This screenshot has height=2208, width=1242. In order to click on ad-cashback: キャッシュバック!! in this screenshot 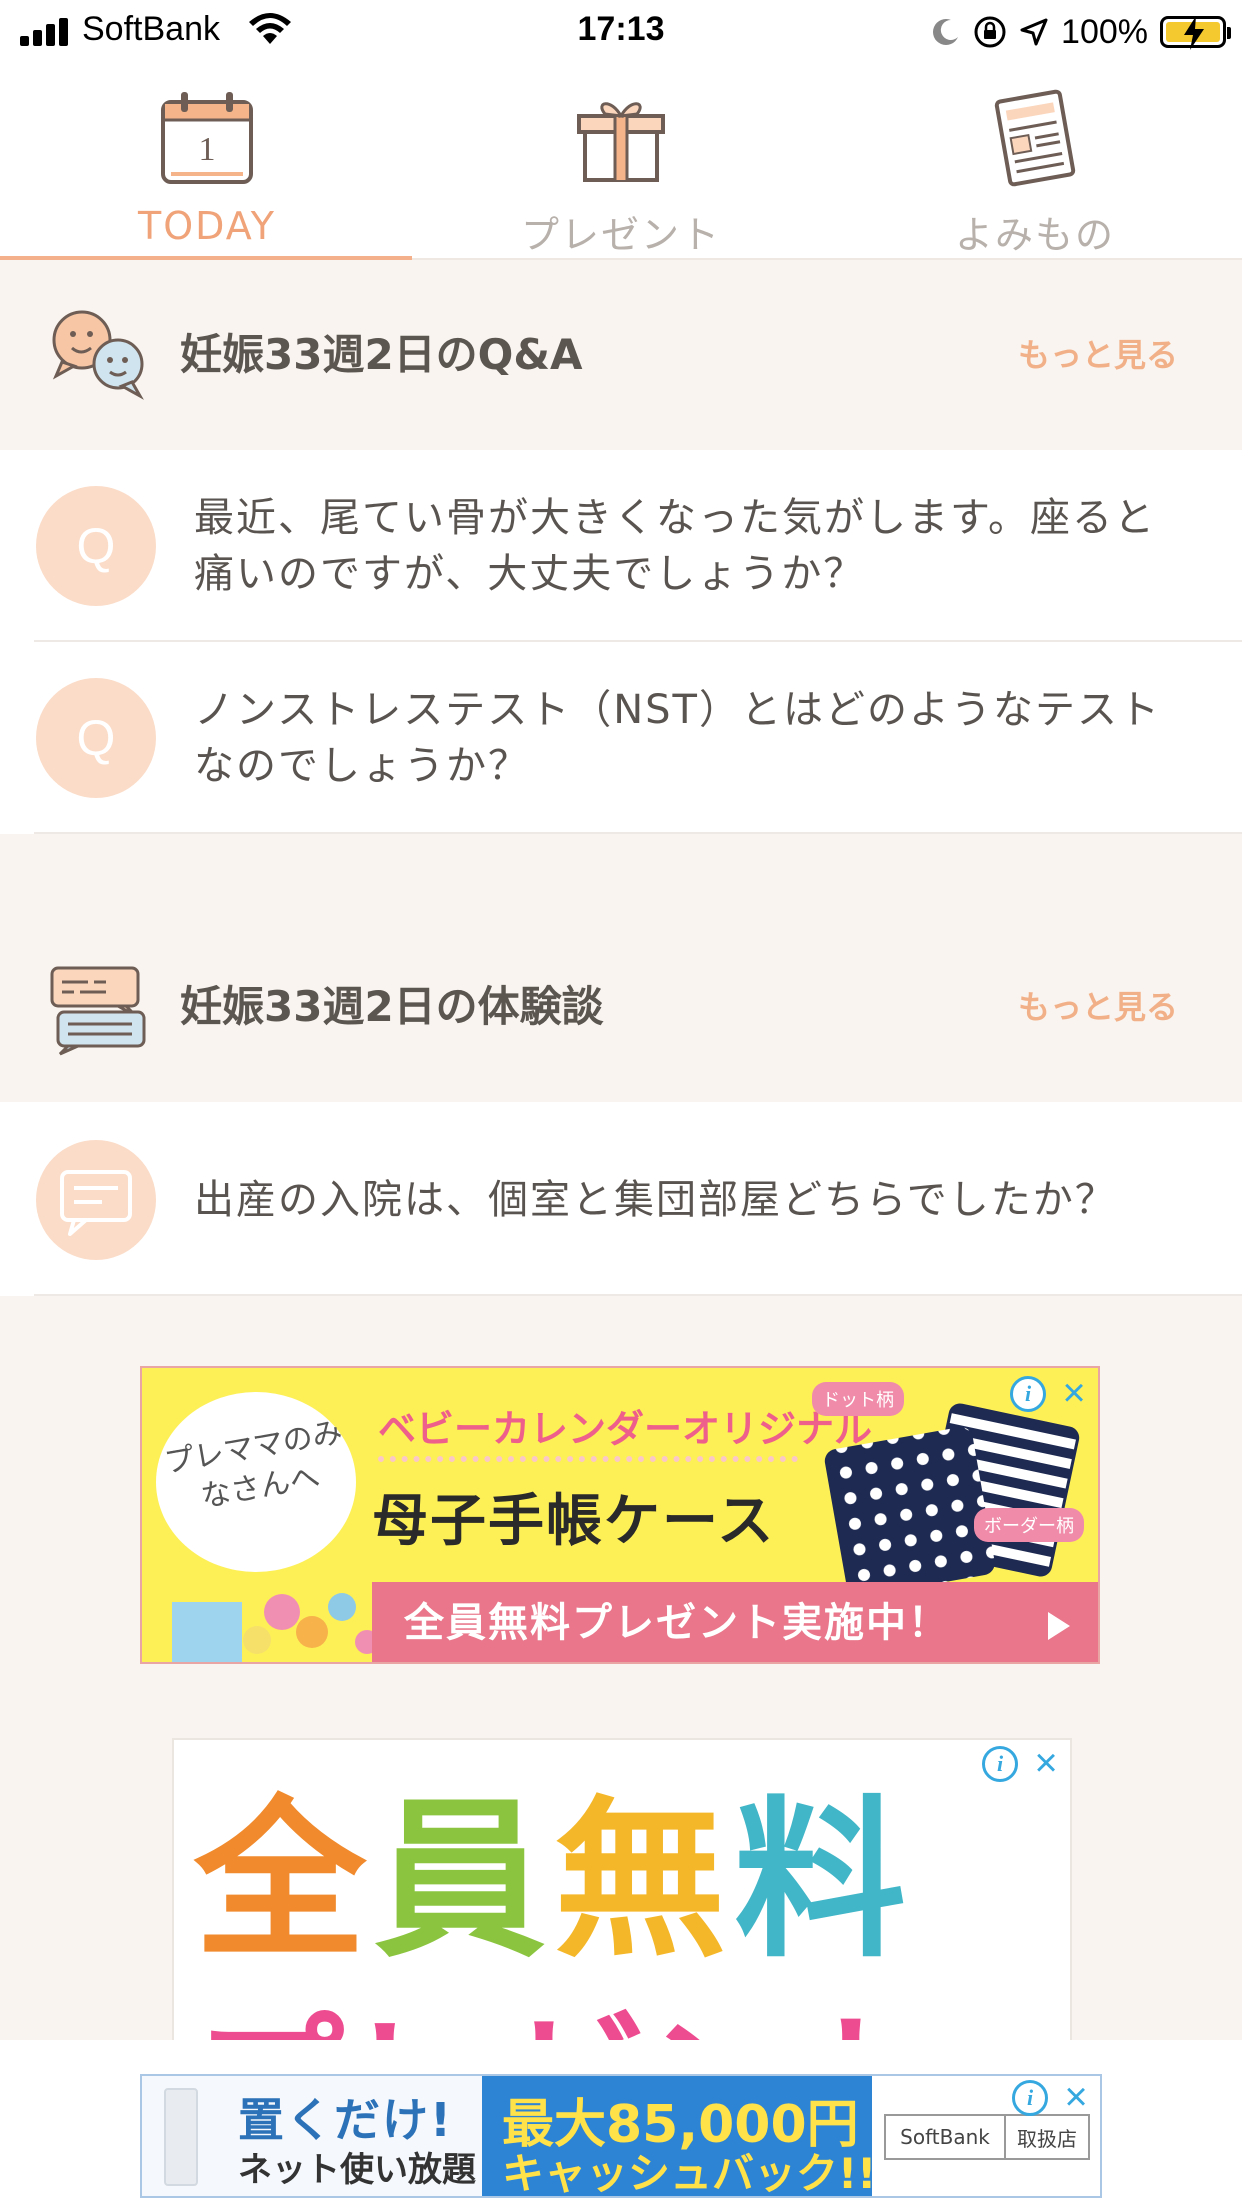, I will do `click(689, 2173)`.